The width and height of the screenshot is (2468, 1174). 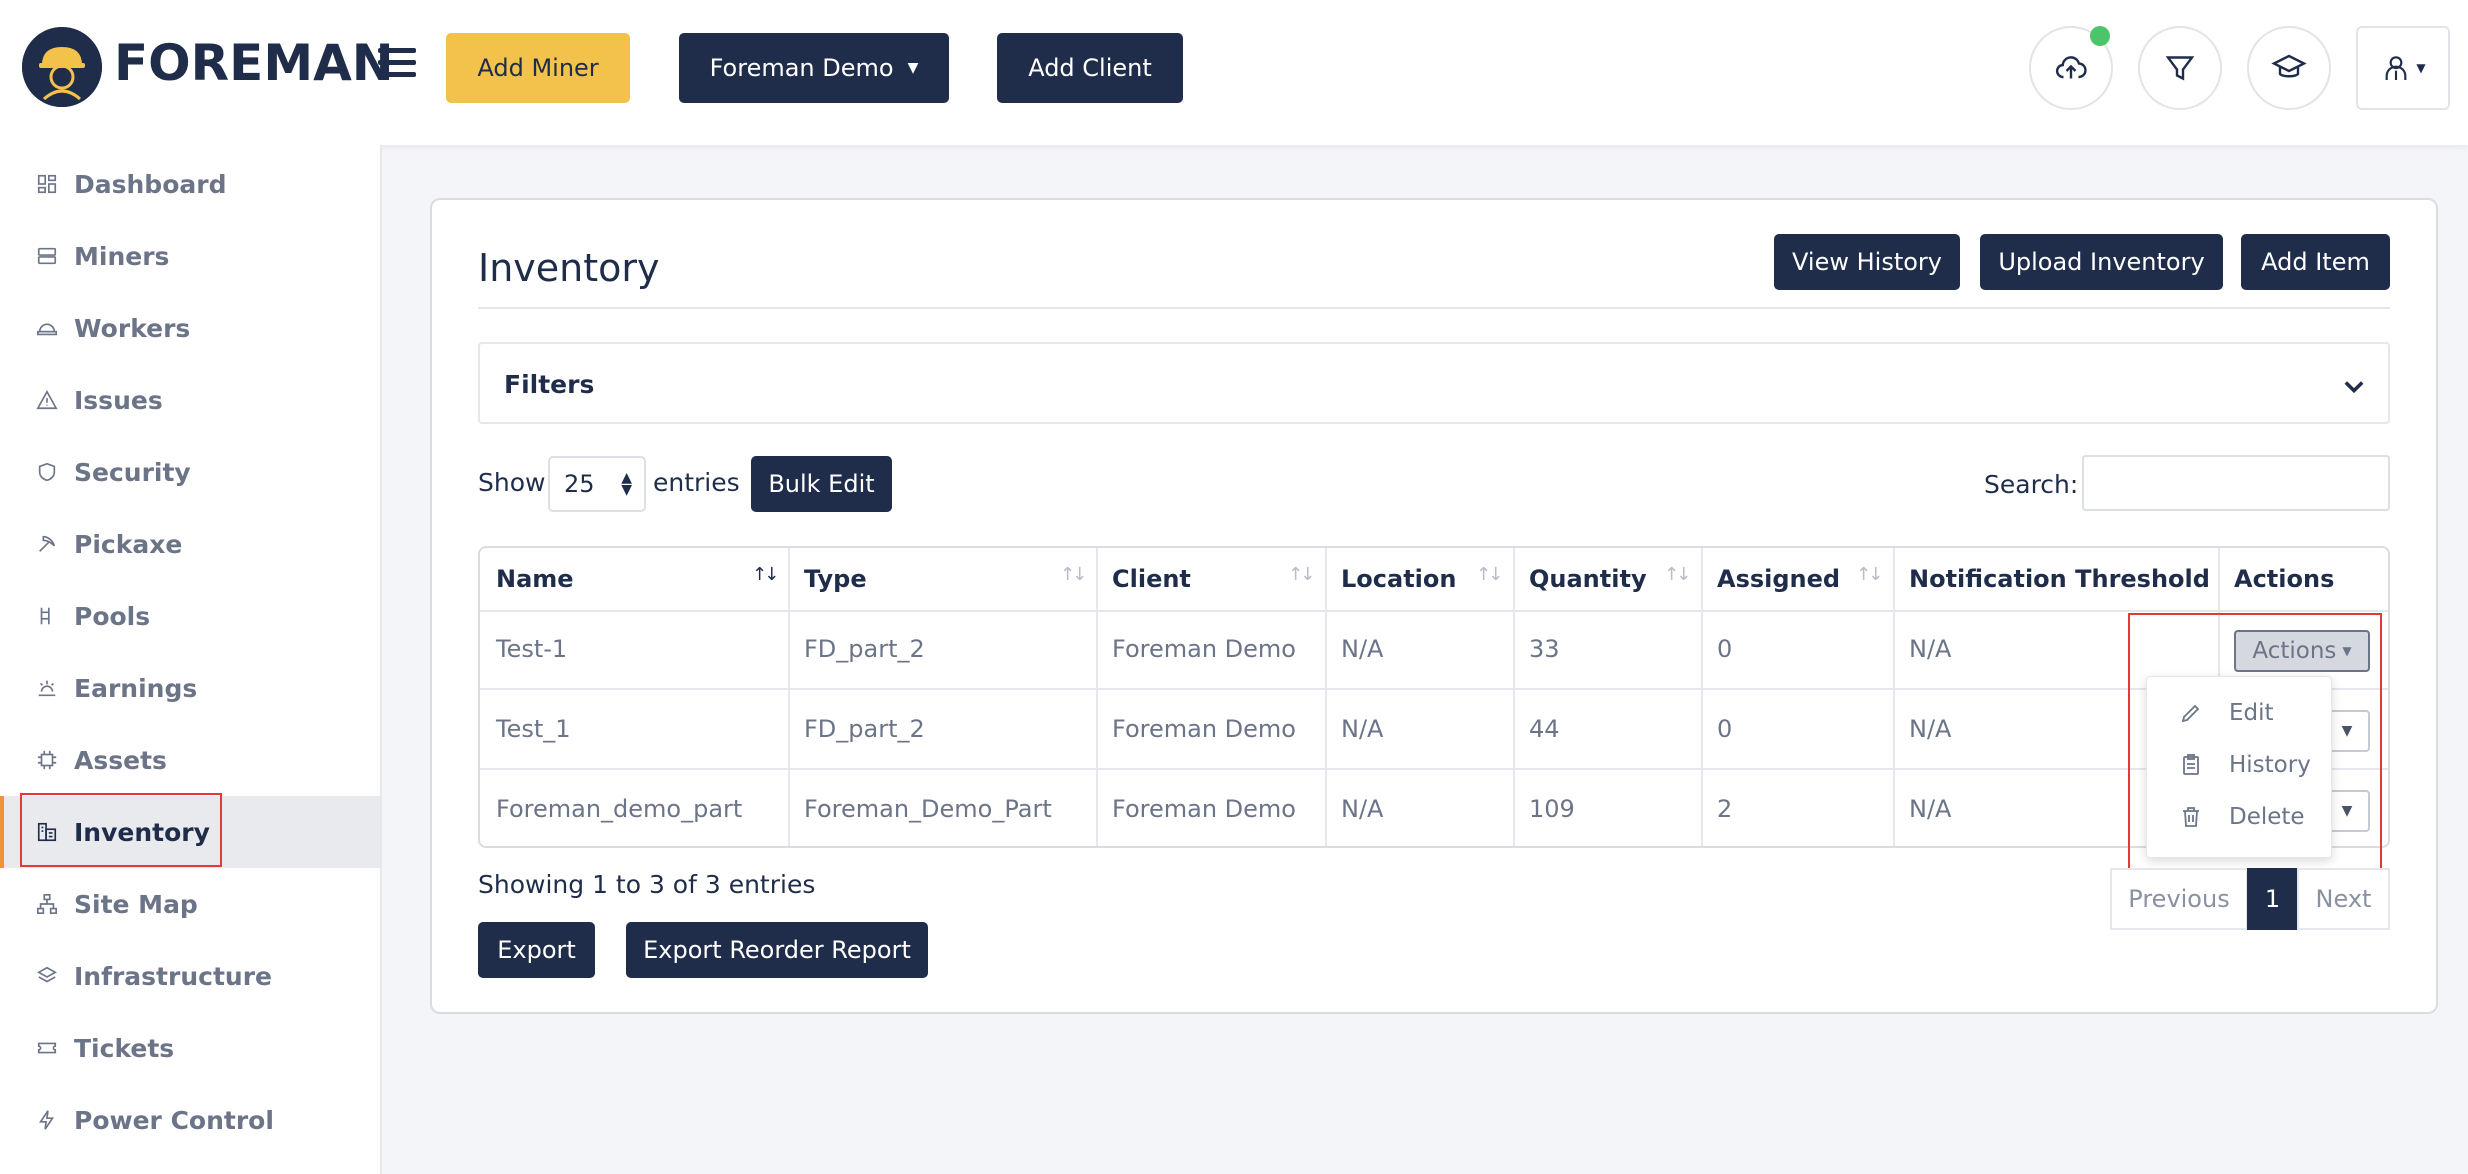 What do you see at coordinates (190, 616) in the screenshot?
I see `sidebar-item-pools: Pools` at bounding box center [190, 616].